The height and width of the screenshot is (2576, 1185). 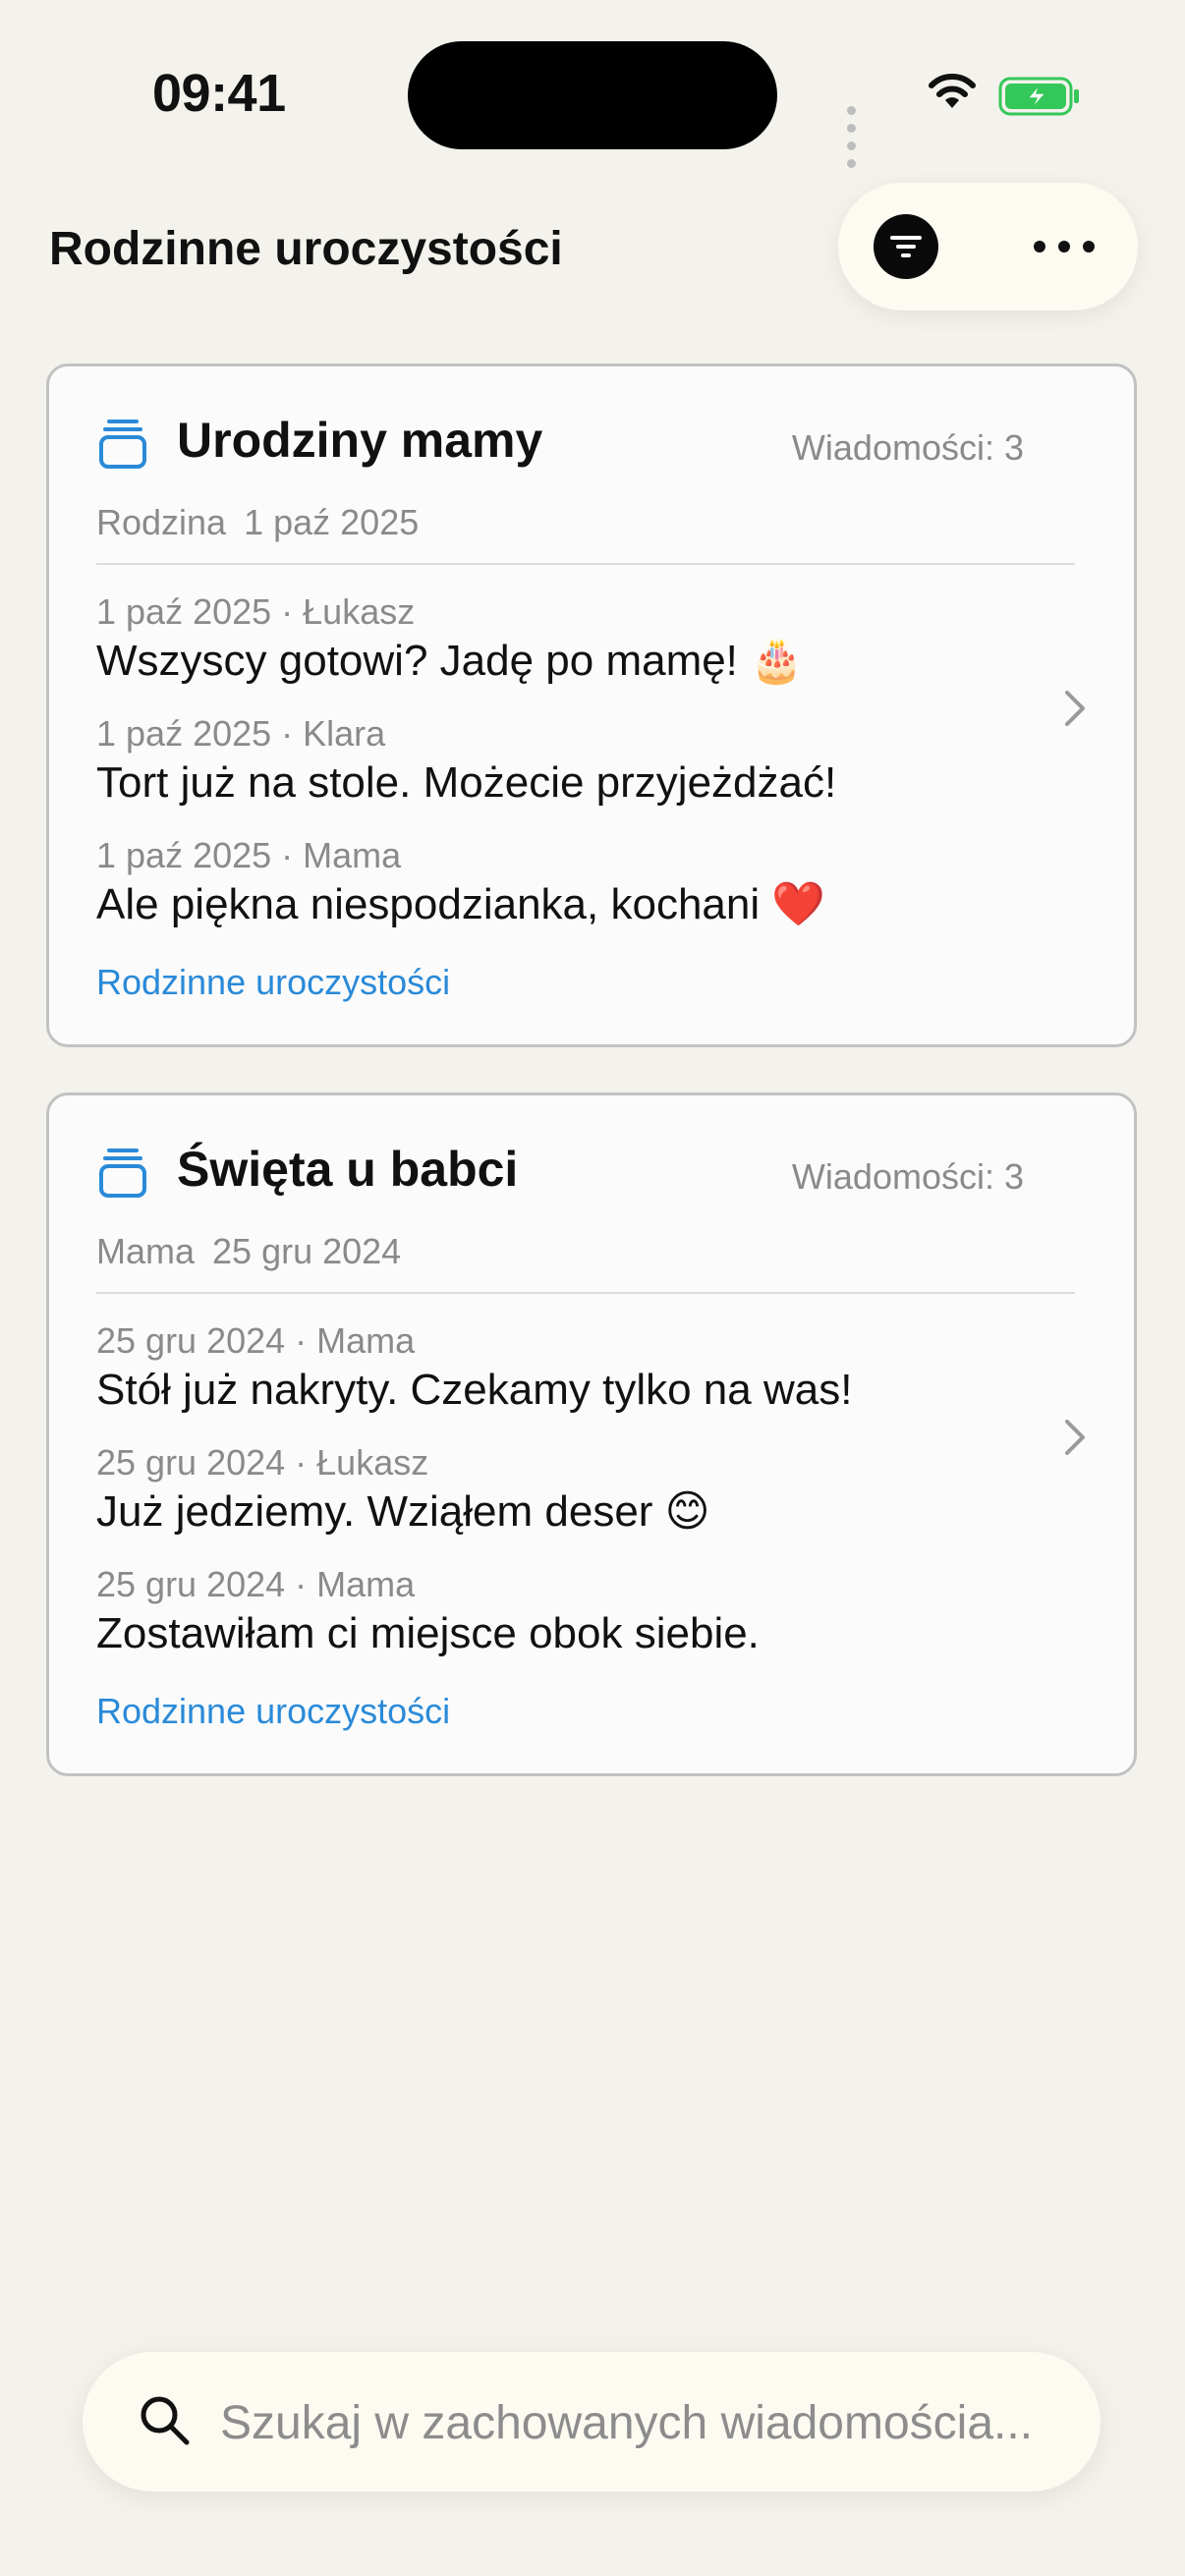 I want to click on card-meta: Mama 25 gru 2024, so click(x=249, y=1251).